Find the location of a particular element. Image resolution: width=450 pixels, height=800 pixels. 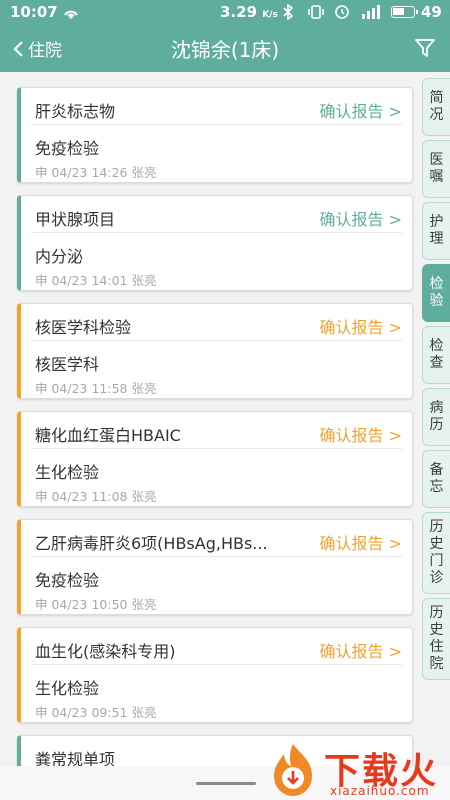

vibrate-icon is located at coordinates (316, 12).